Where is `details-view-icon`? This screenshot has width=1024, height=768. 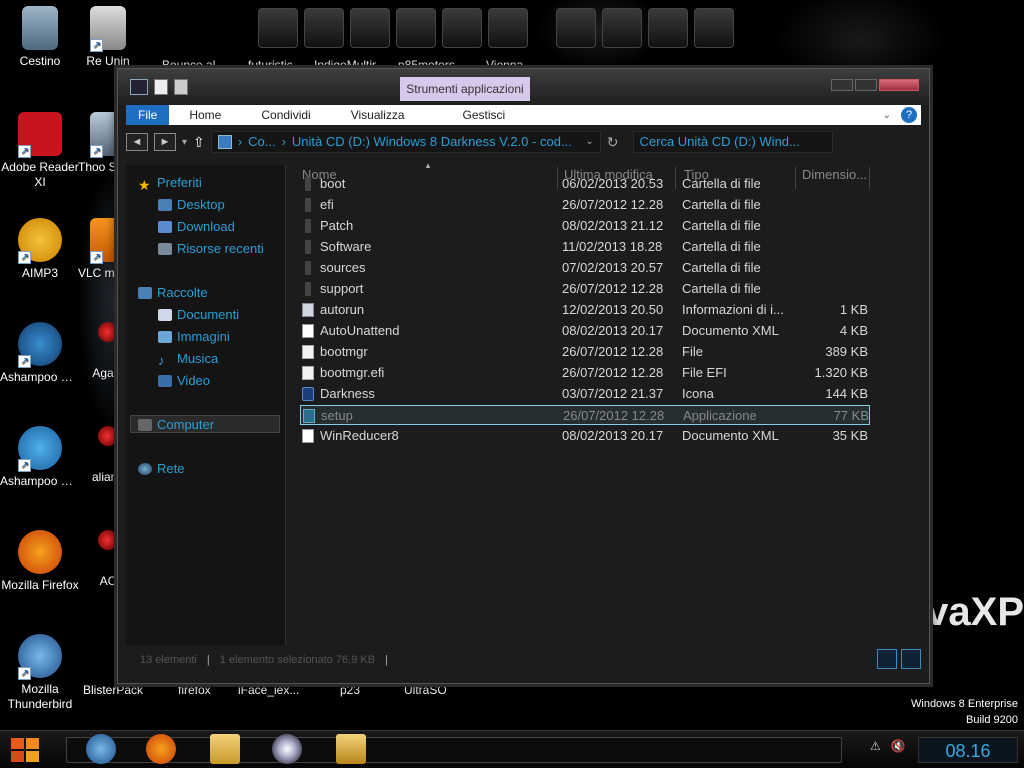 details-view-icon is located at coordinates (887, 659).